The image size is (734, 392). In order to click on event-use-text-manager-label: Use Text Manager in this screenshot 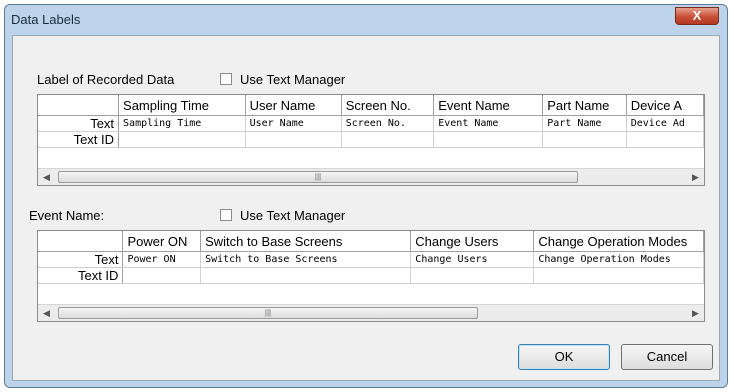, I will do `click(292, 215)`.